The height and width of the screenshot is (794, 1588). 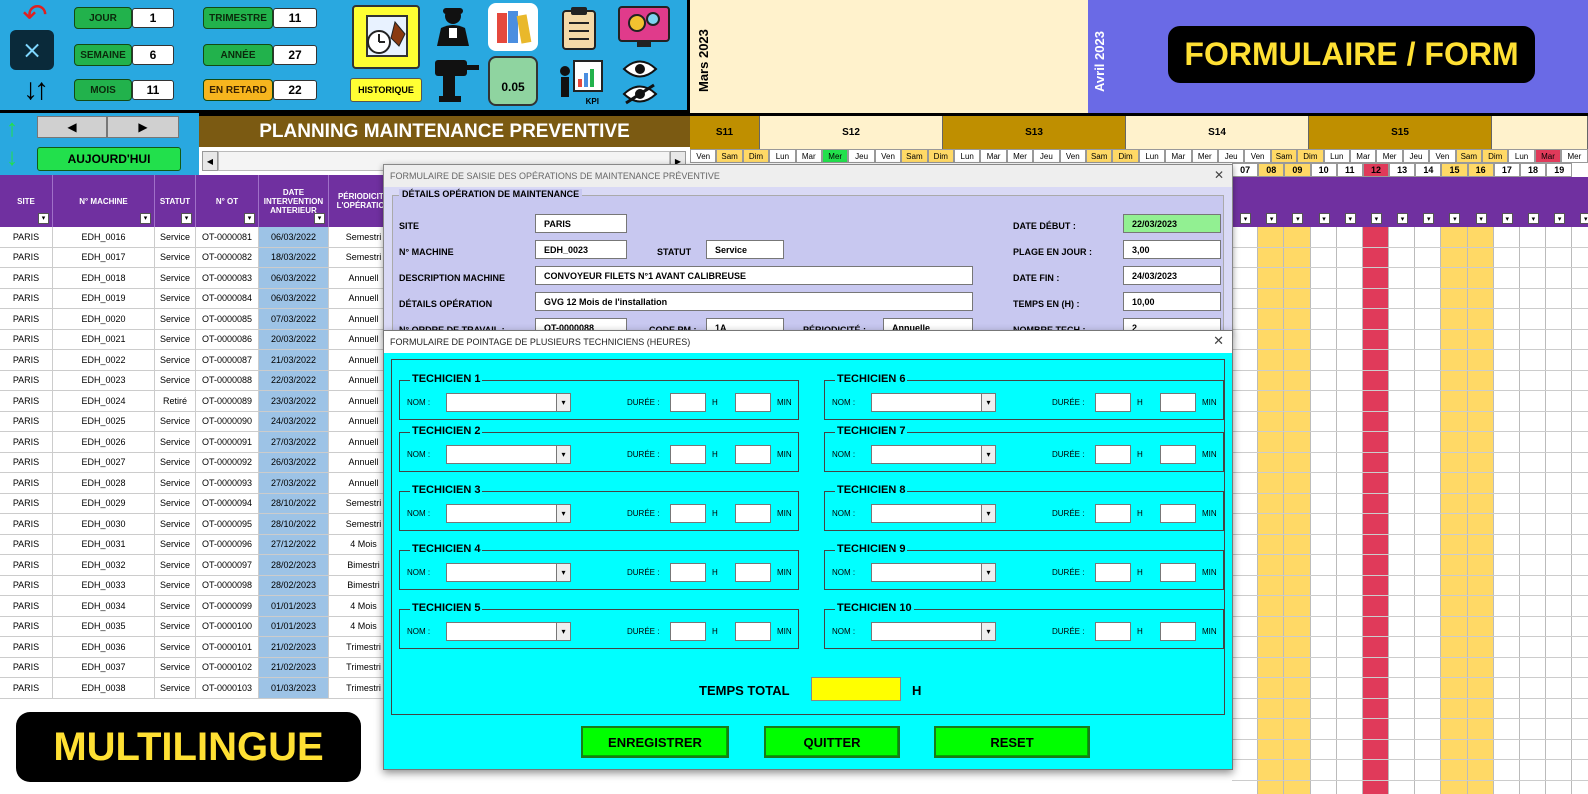 I want to click on eye-show-icon, so click(x=640, y=69).